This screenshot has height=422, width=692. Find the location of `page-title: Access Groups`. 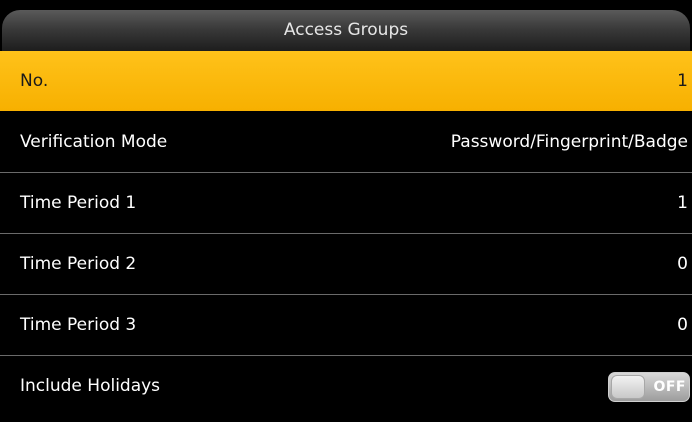

page-title: Access Groups is located at coordinates (346, 30).